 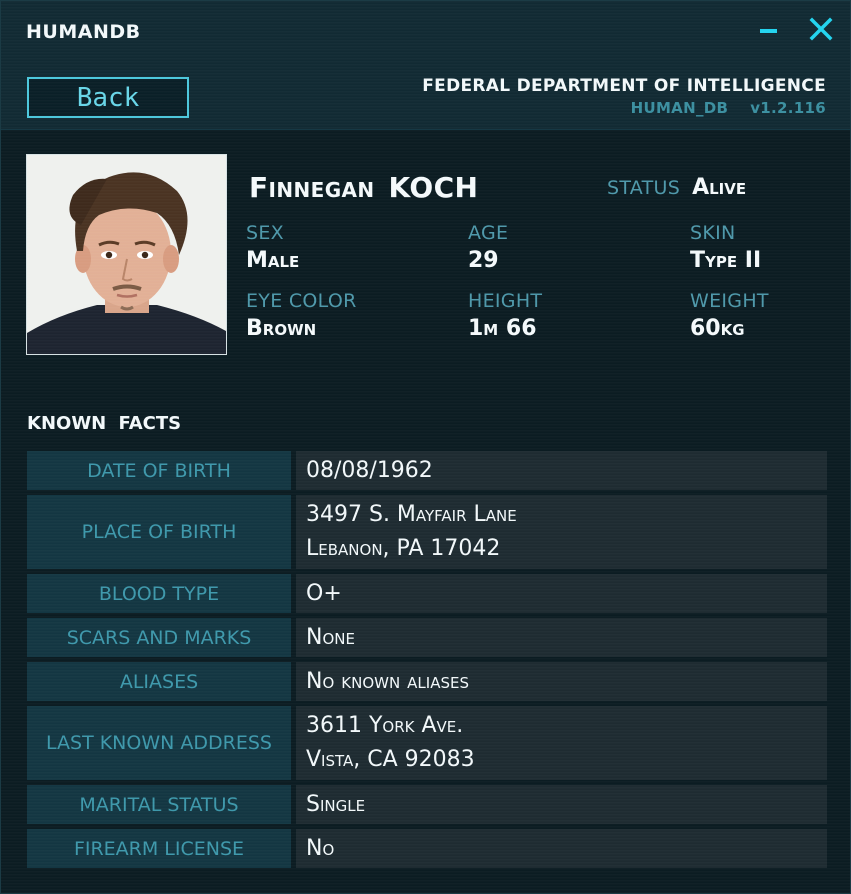 What do you see at coordinates (320, 848) in the screenshot?
I see `fact-value-line: No` at bounding box center [320, 848].